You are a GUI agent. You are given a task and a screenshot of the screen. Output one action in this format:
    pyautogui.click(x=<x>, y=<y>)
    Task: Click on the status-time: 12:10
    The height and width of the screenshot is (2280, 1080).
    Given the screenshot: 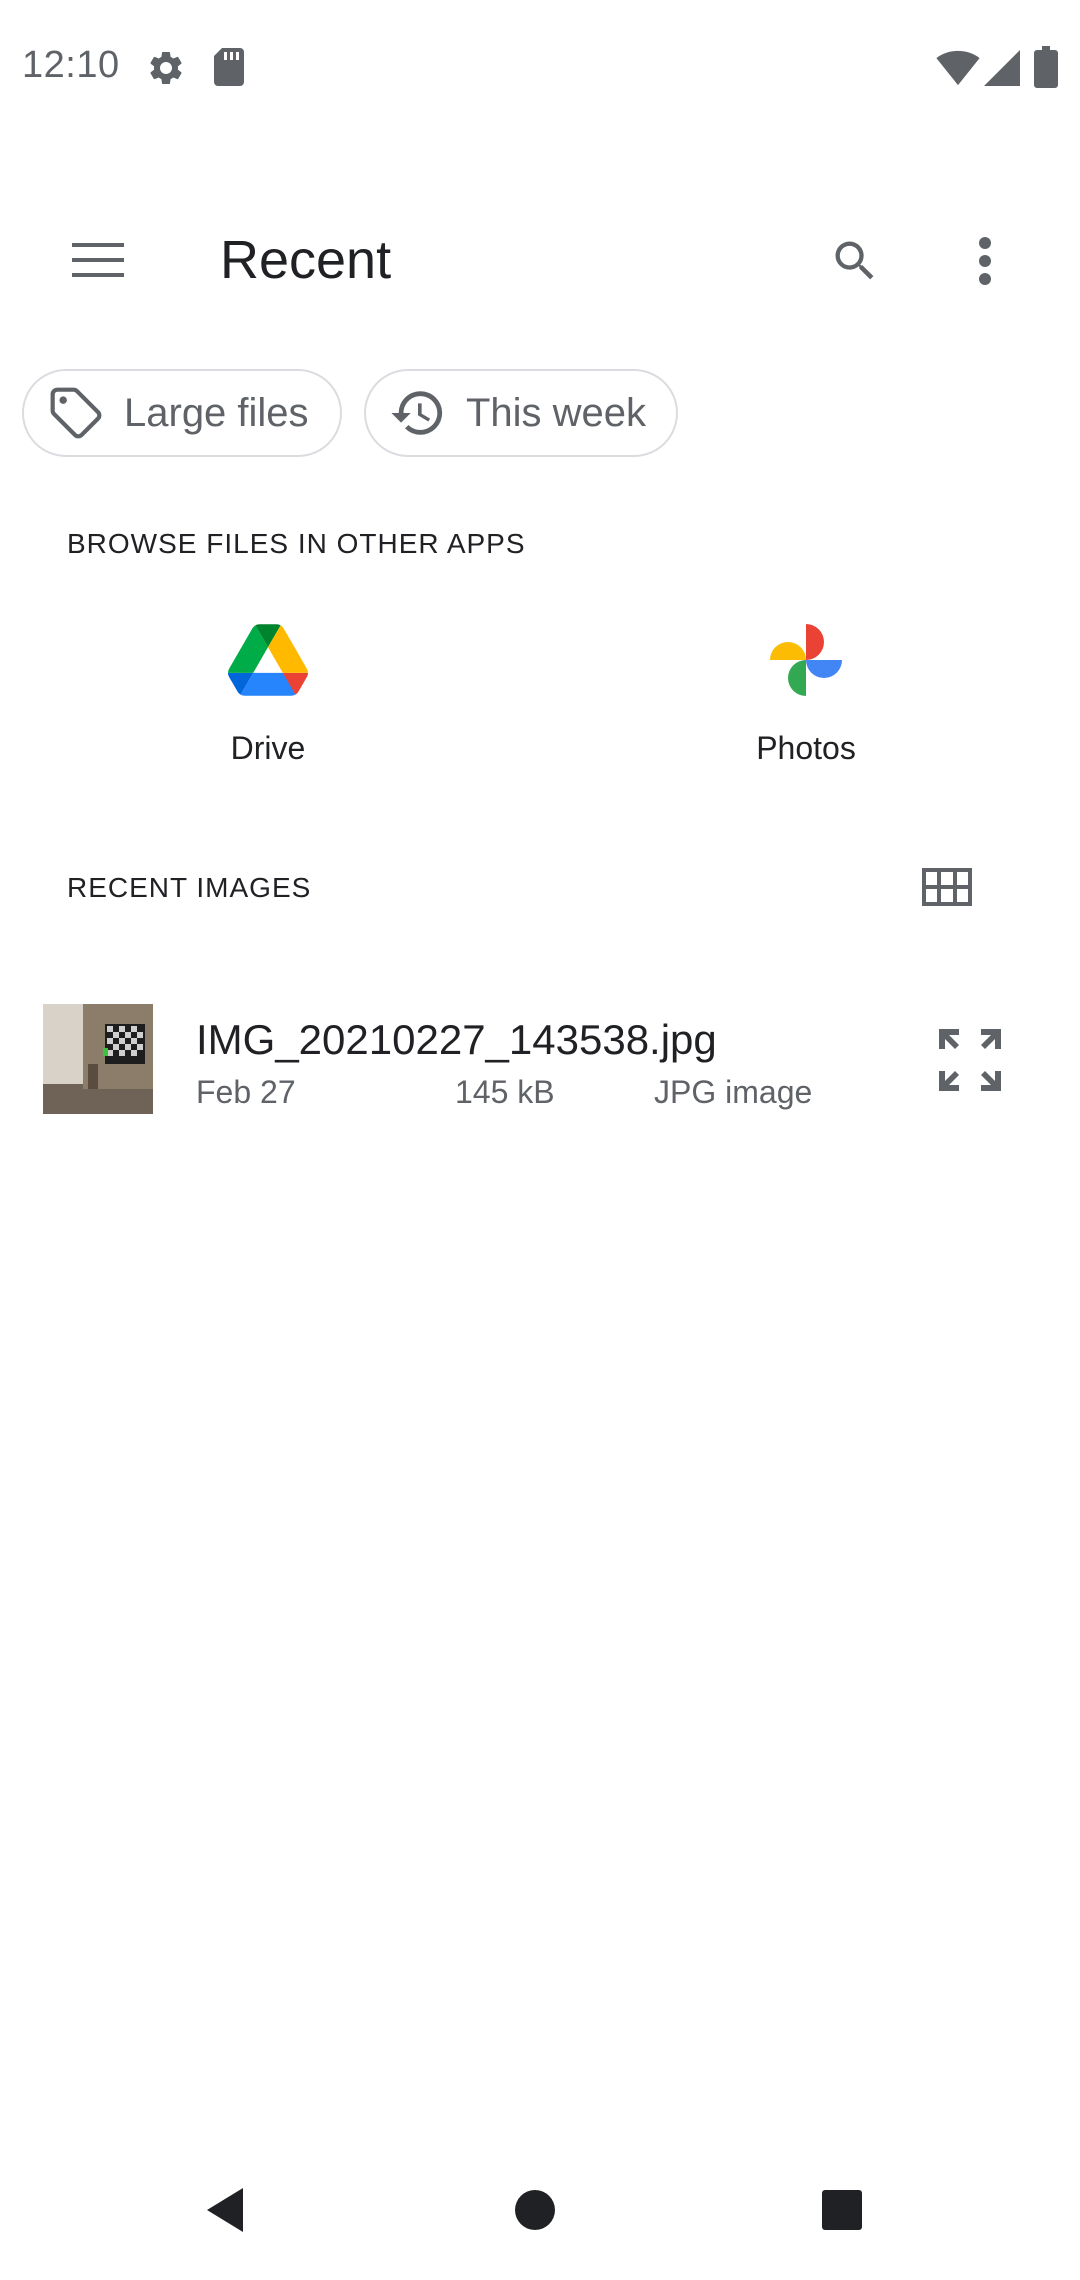 What is the action you would take?
    pyautogui.click(x=71, y=65)
    